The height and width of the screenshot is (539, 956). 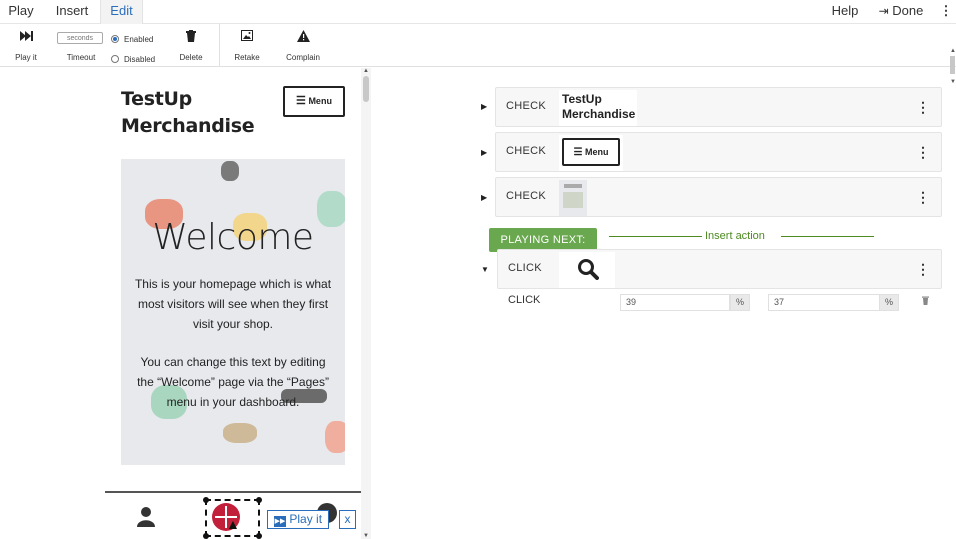 I want to click on mobile-bottom-bar: ▲ ▶▶ Play it x, so click(x=238, y=515).